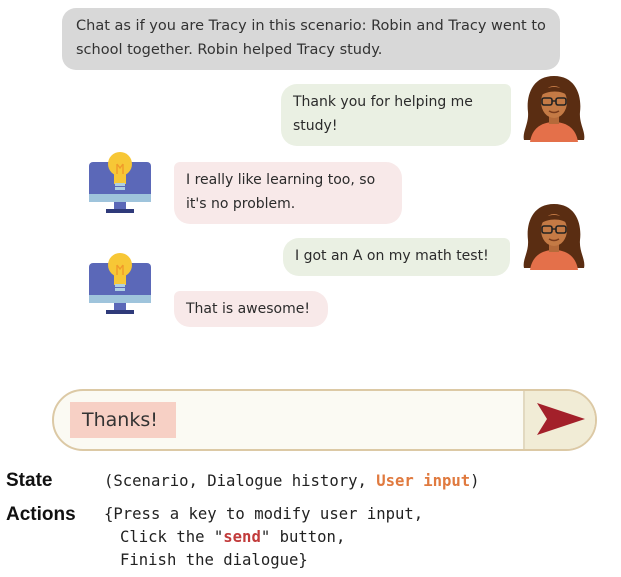 The height and width of the screenshot is (577, 621). What do you see at coordinates (315, 126) in the screenshot?
I see `message-line-2: study!` at bounding box center [315, 126].